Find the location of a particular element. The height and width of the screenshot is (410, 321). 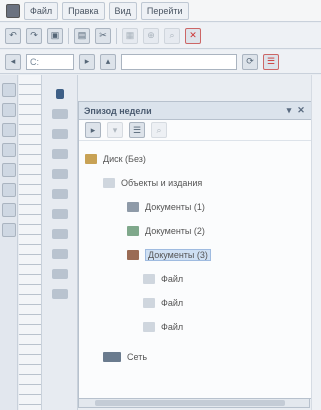

tool-select-icon is located at coordinates (8, 110).